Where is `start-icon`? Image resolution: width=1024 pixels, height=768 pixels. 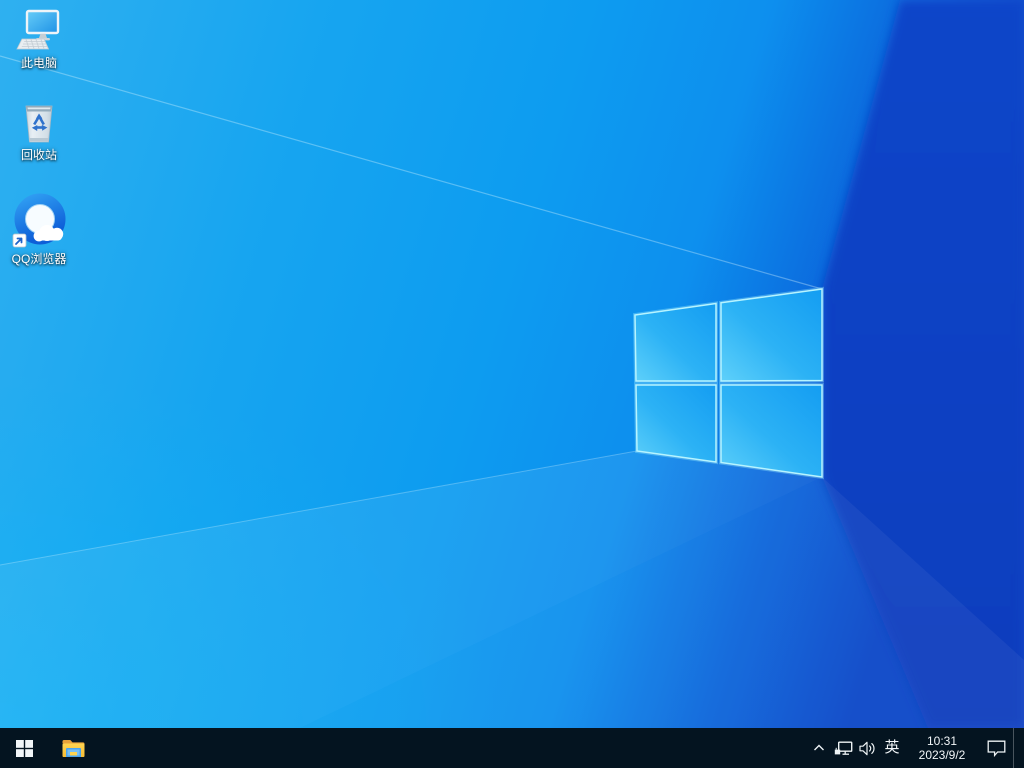 start-icon is located at coordinates (24, 748).